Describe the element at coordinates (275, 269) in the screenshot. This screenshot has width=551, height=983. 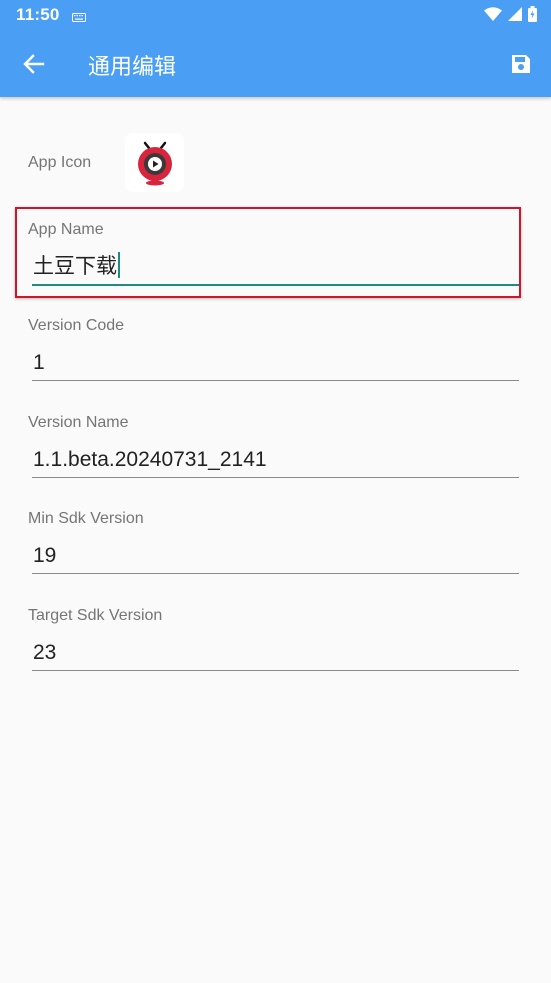
I see `app-name-input: 土豆下载` at that location.